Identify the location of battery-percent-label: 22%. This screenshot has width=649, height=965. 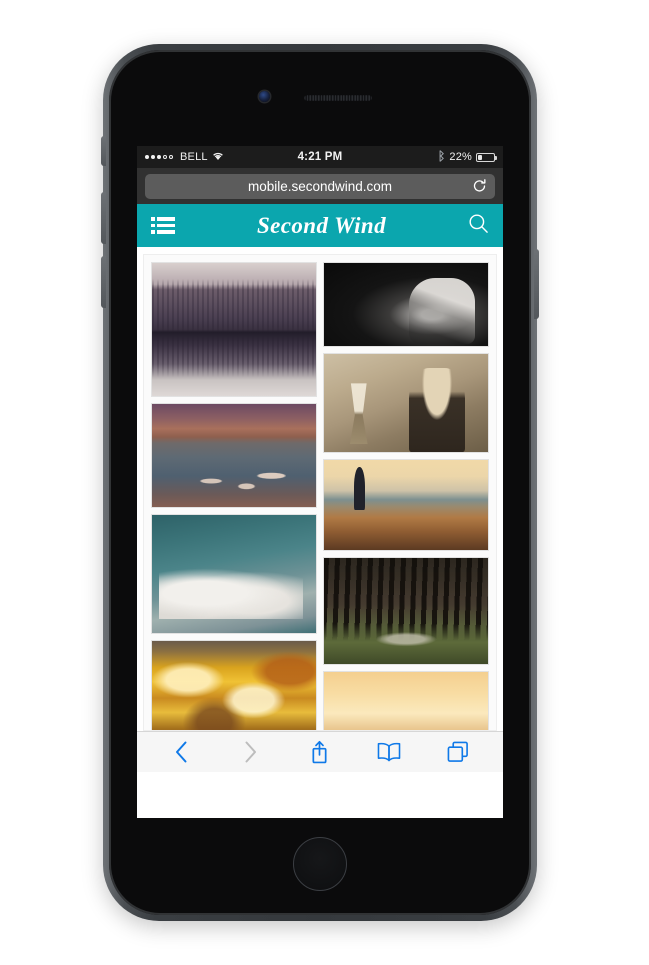
(460, 157).